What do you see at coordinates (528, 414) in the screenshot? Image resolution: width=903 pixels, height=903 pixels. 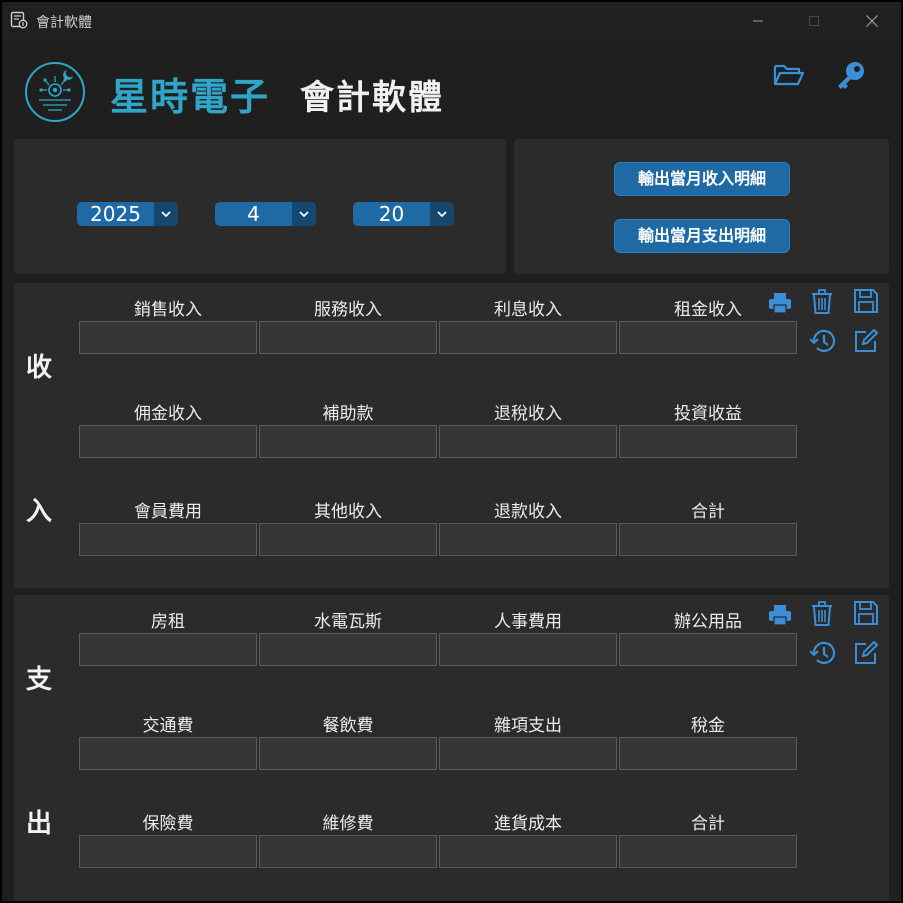 I see `field-label: 退稅收入` at bounding box center [528, 414].